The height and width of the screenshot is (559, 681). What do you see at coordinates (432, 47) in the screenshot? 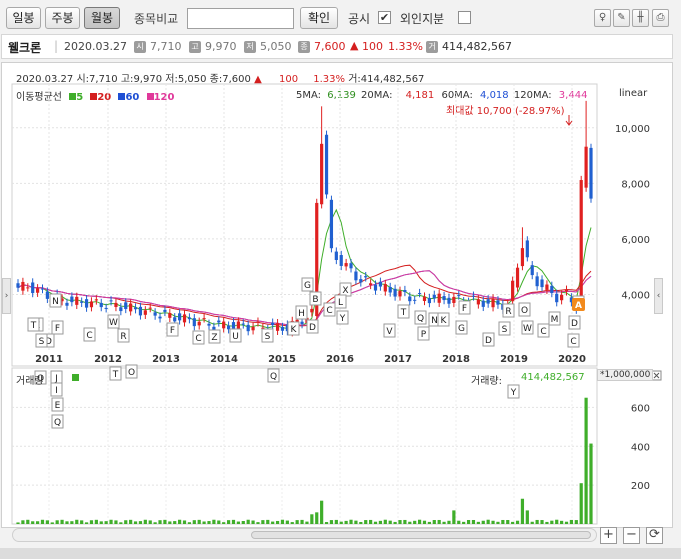
I see `volume-icon: 거` at bounding box center [432, 47].